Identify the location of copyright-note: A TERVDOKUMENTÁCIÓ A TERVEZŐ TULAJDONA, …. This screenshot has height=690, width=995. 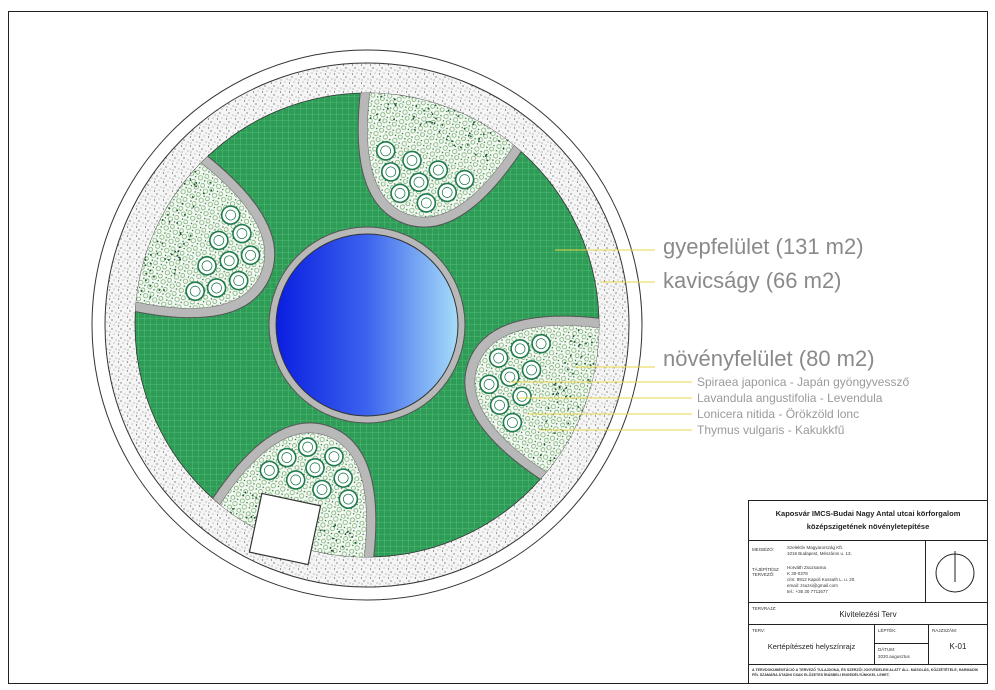
(868, 673).